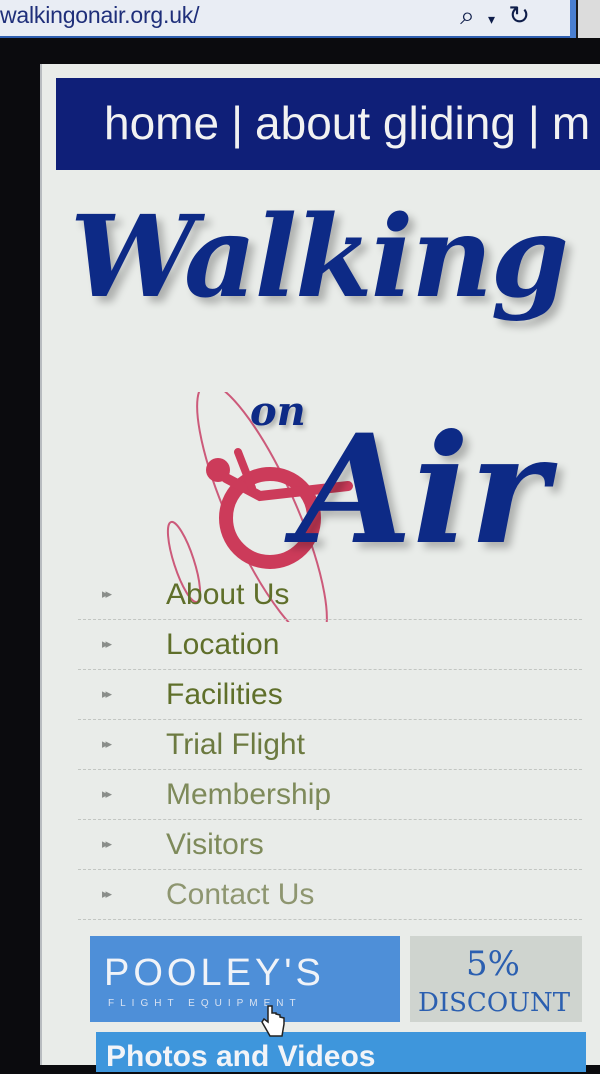 The width and height of the screenshot is (600, 1074). Describe the element at coordinates (330, 895) in the screenshot. I see `menu-item-contact-us: ▸▸ Contact Us` at that location.